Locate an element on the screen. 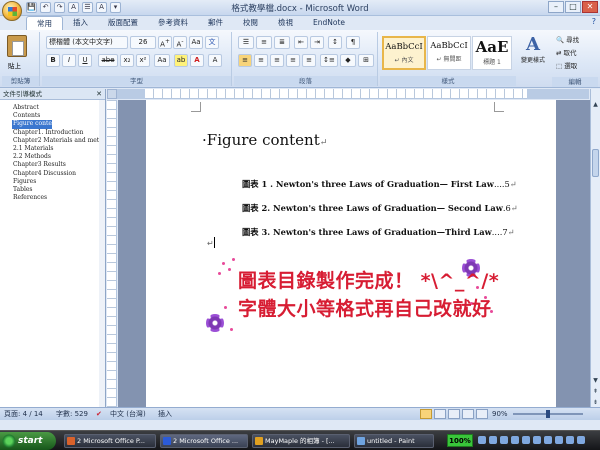 Image resolution: width=600 pixels, height=450 pixels. tab-endnote: EndNote is located at coordinates (329, 23).